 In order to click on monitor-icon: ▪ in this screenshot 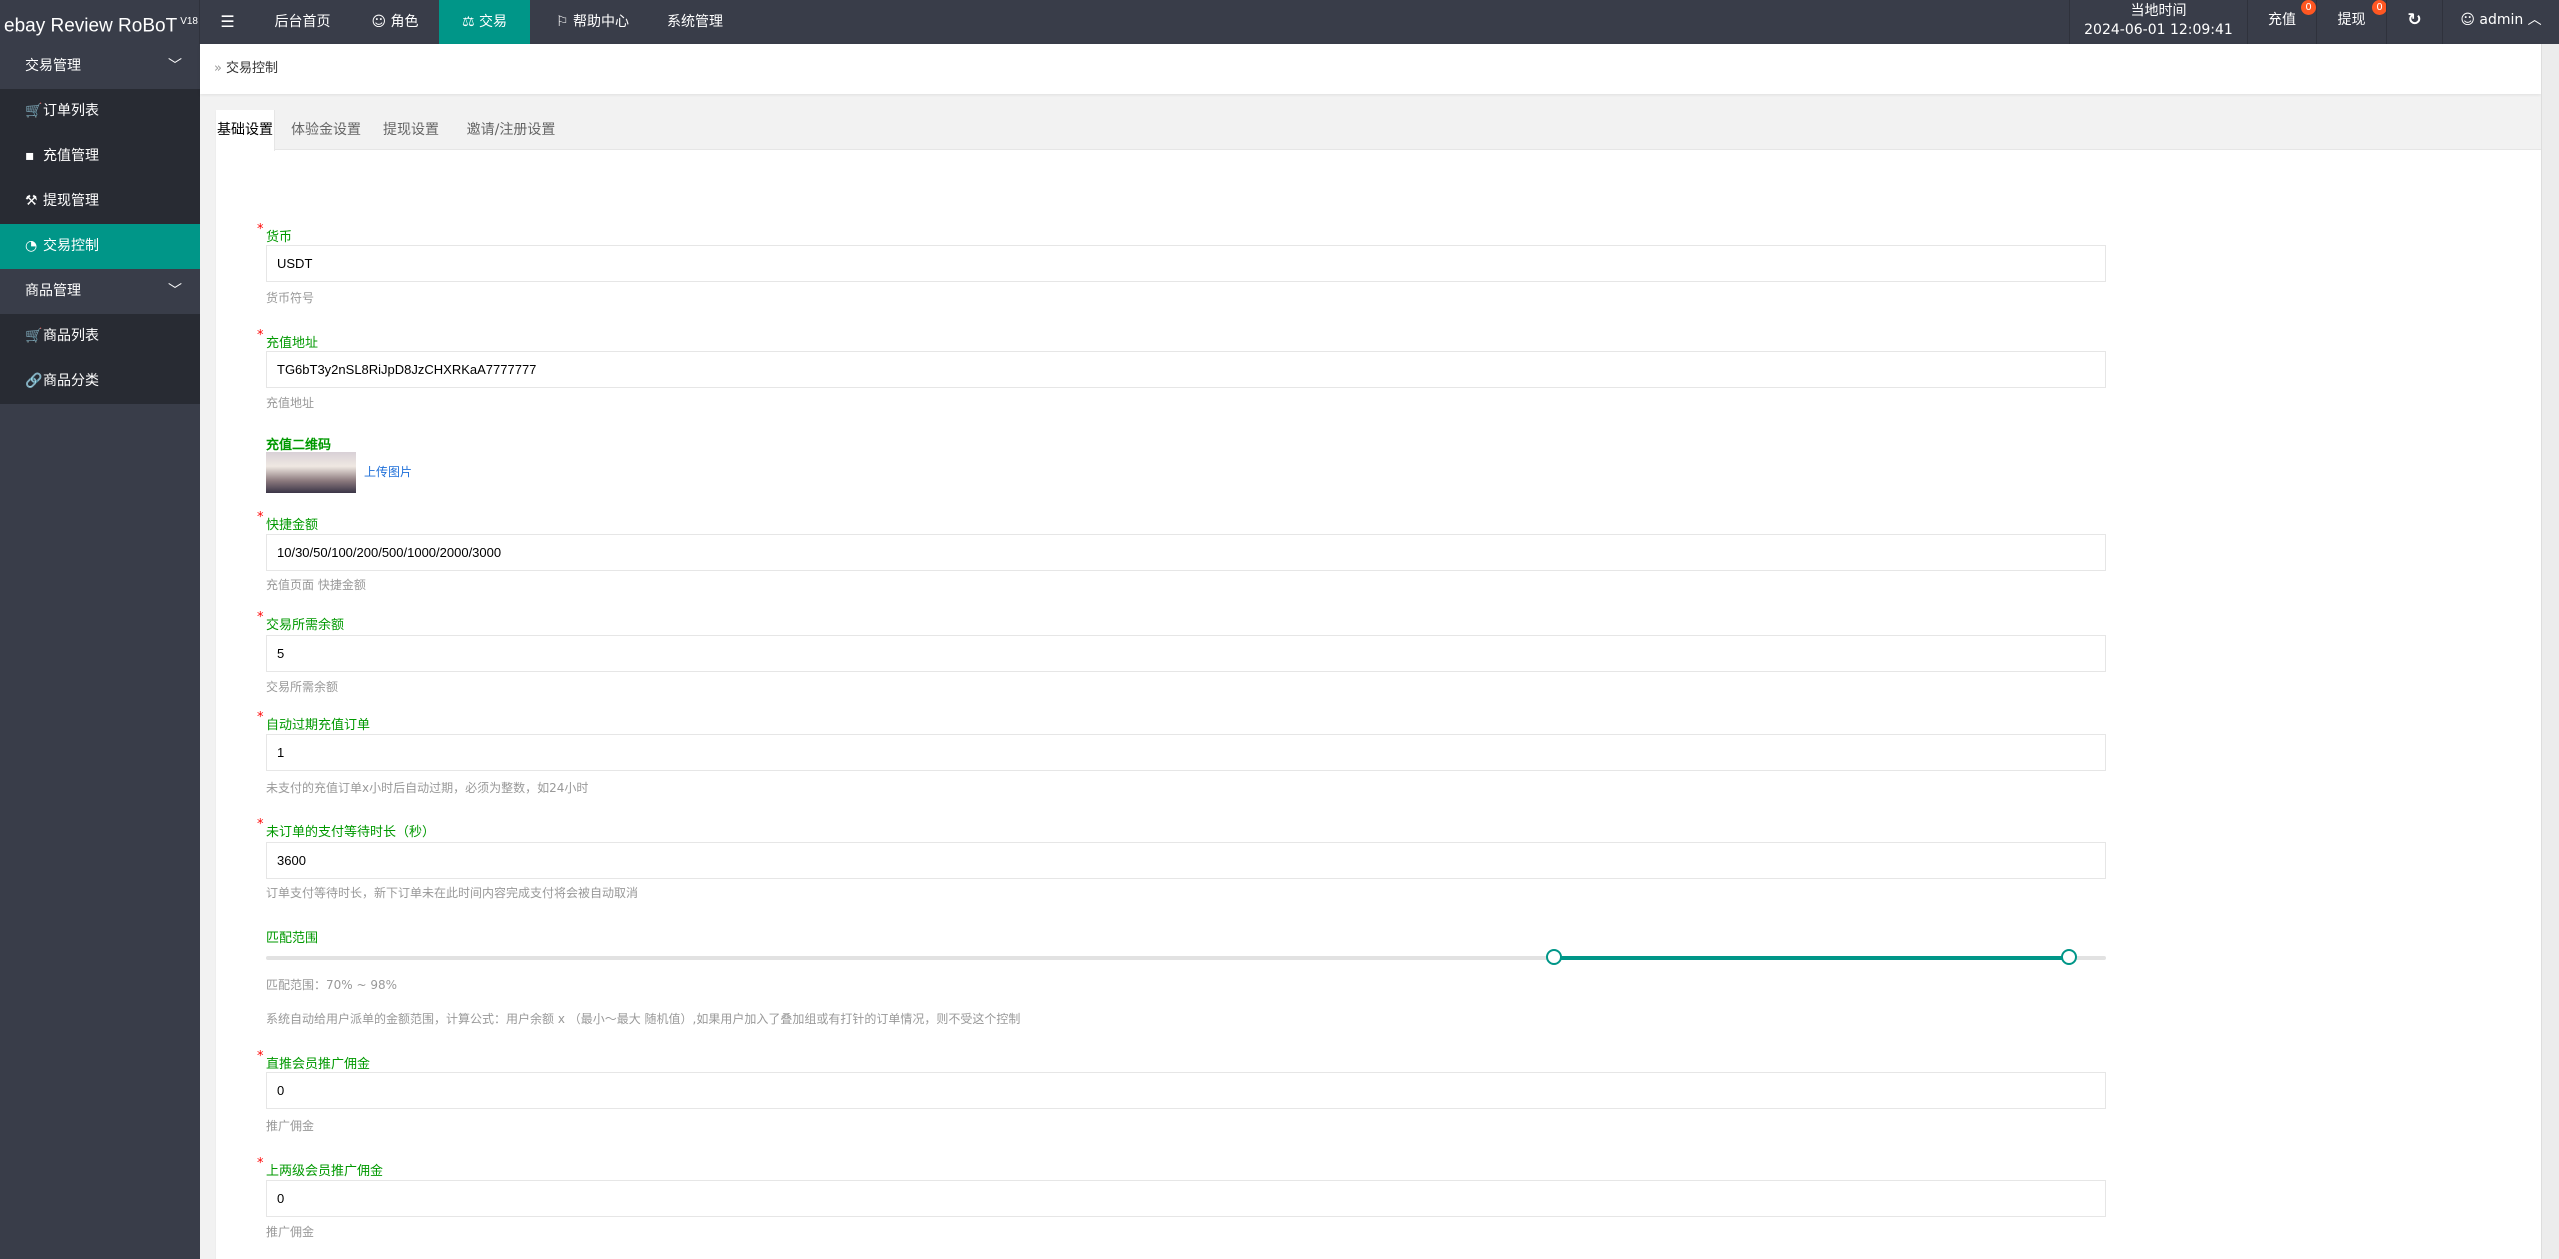, I will do `click(30, 156)`.